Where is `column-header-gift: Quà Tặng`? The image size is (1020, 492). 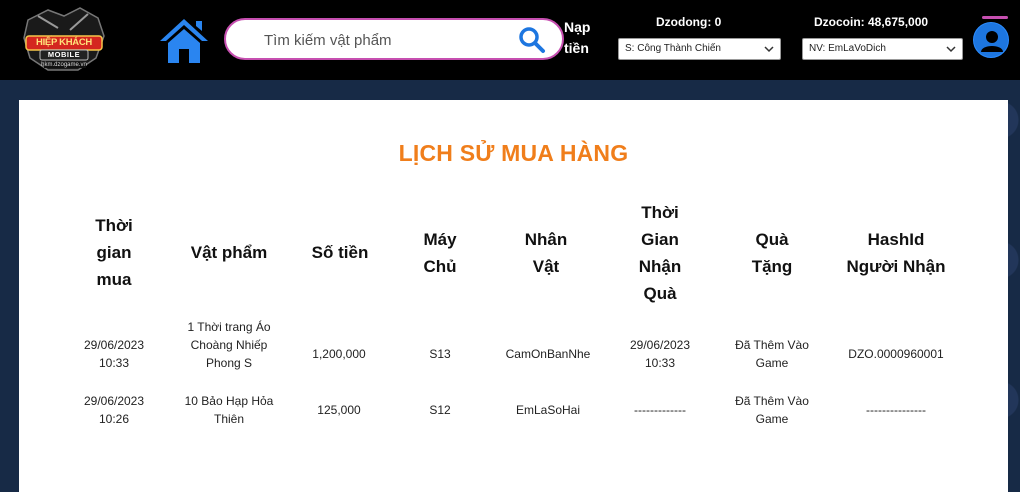 column-header-gift: Quà Tặng is located at coordinates (772, 253).